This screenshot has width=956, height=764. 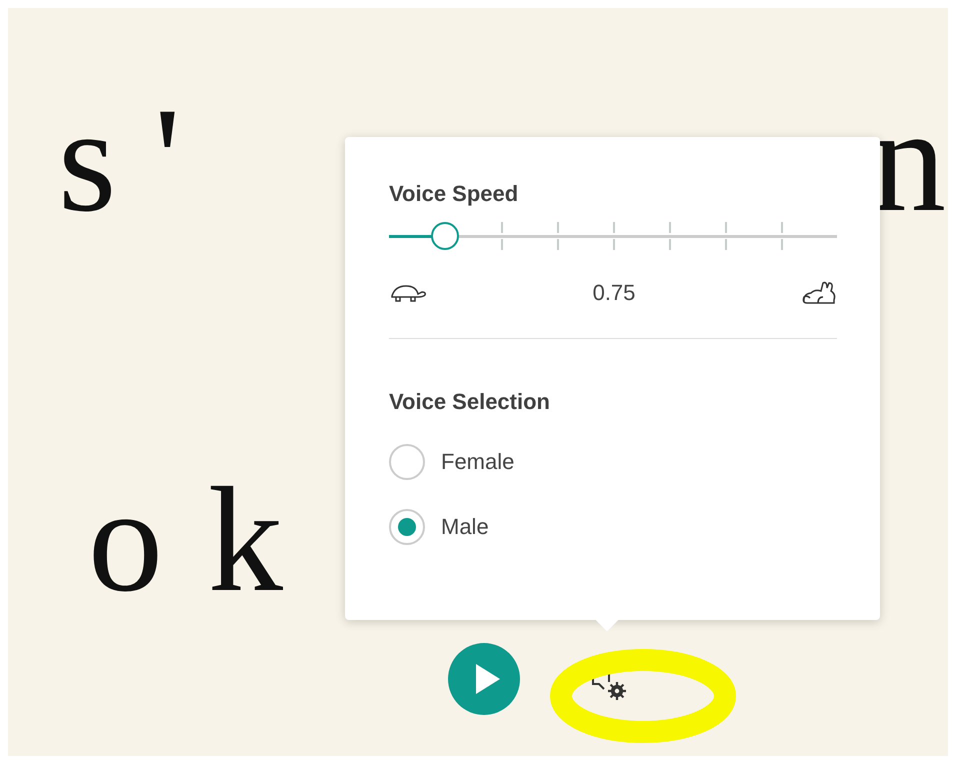 What do you see at coordinates (908, 160) in the screenshot?
I see `reading-text: n` at bounding box center [908, 160].